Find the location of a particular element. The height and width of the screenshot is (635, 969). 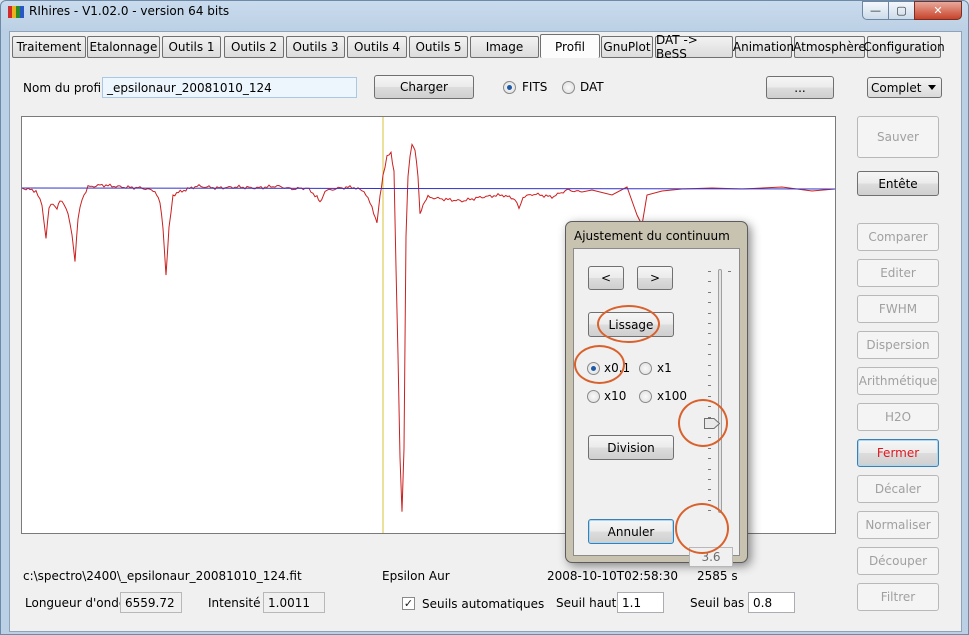

entete-button: Entête is located at coordinates (898, 183).